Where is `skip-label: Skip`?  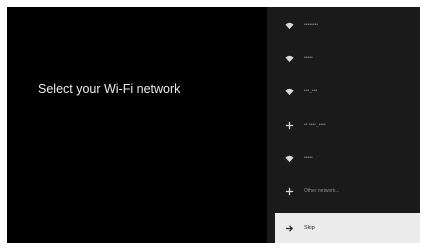
skip-label: Skip is located at coordinates (309, 228).